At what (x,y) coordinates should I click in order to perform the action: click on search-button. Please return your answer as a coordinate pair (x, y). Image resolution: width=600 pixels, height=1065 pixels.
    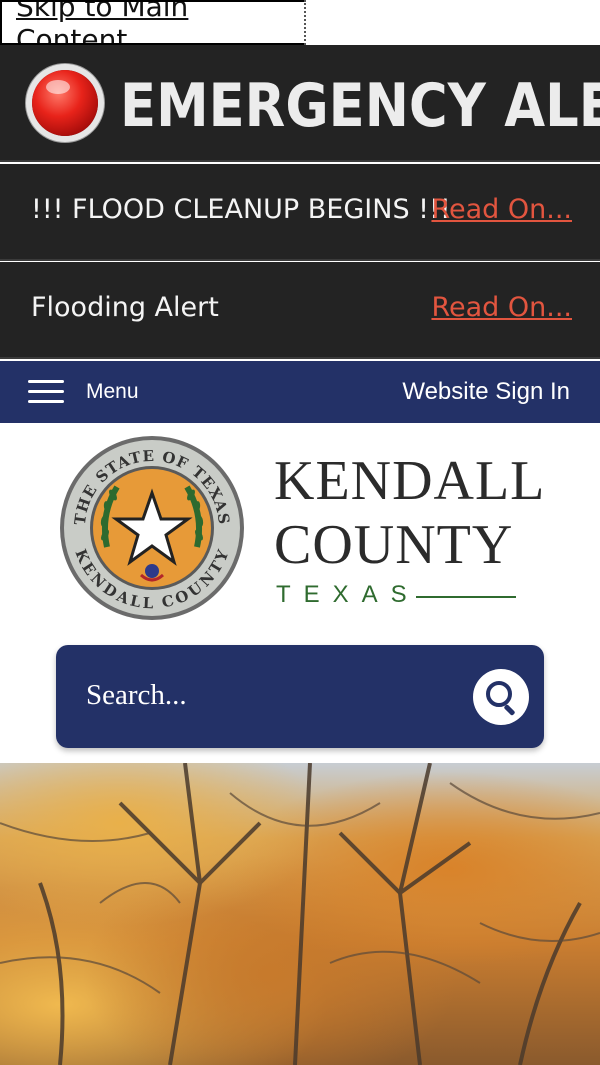
    Looking at the image, I should click on (501, 697).